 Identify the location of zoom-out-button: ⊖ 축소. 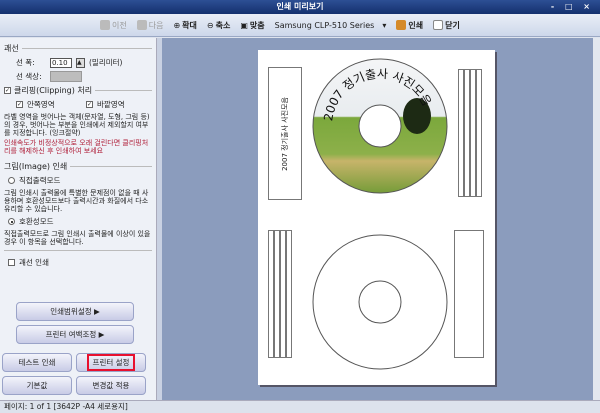
(218, 25).